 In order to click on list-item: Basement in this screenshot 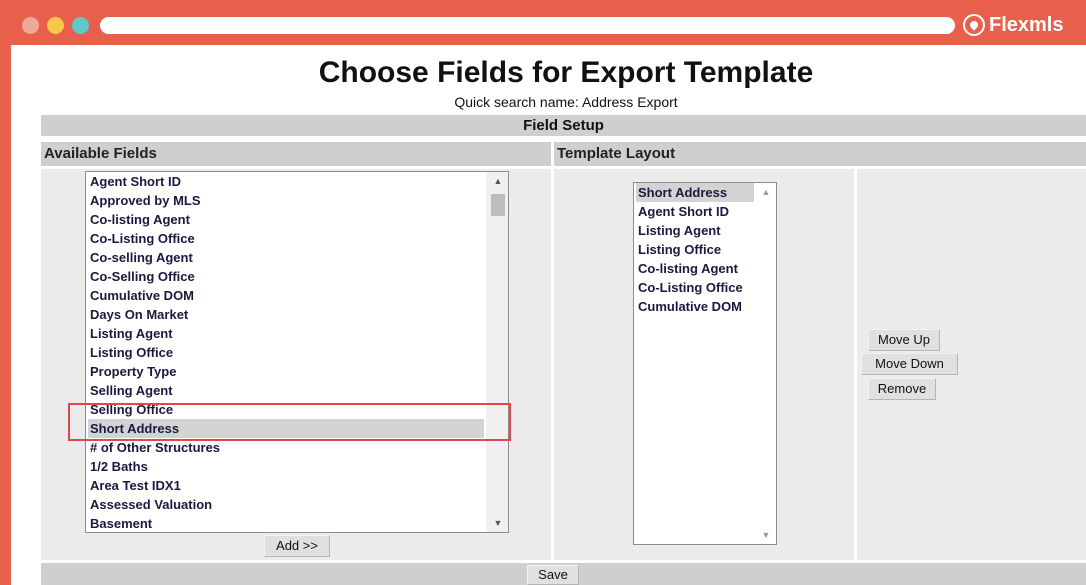, I will do `click(286, 523)`.